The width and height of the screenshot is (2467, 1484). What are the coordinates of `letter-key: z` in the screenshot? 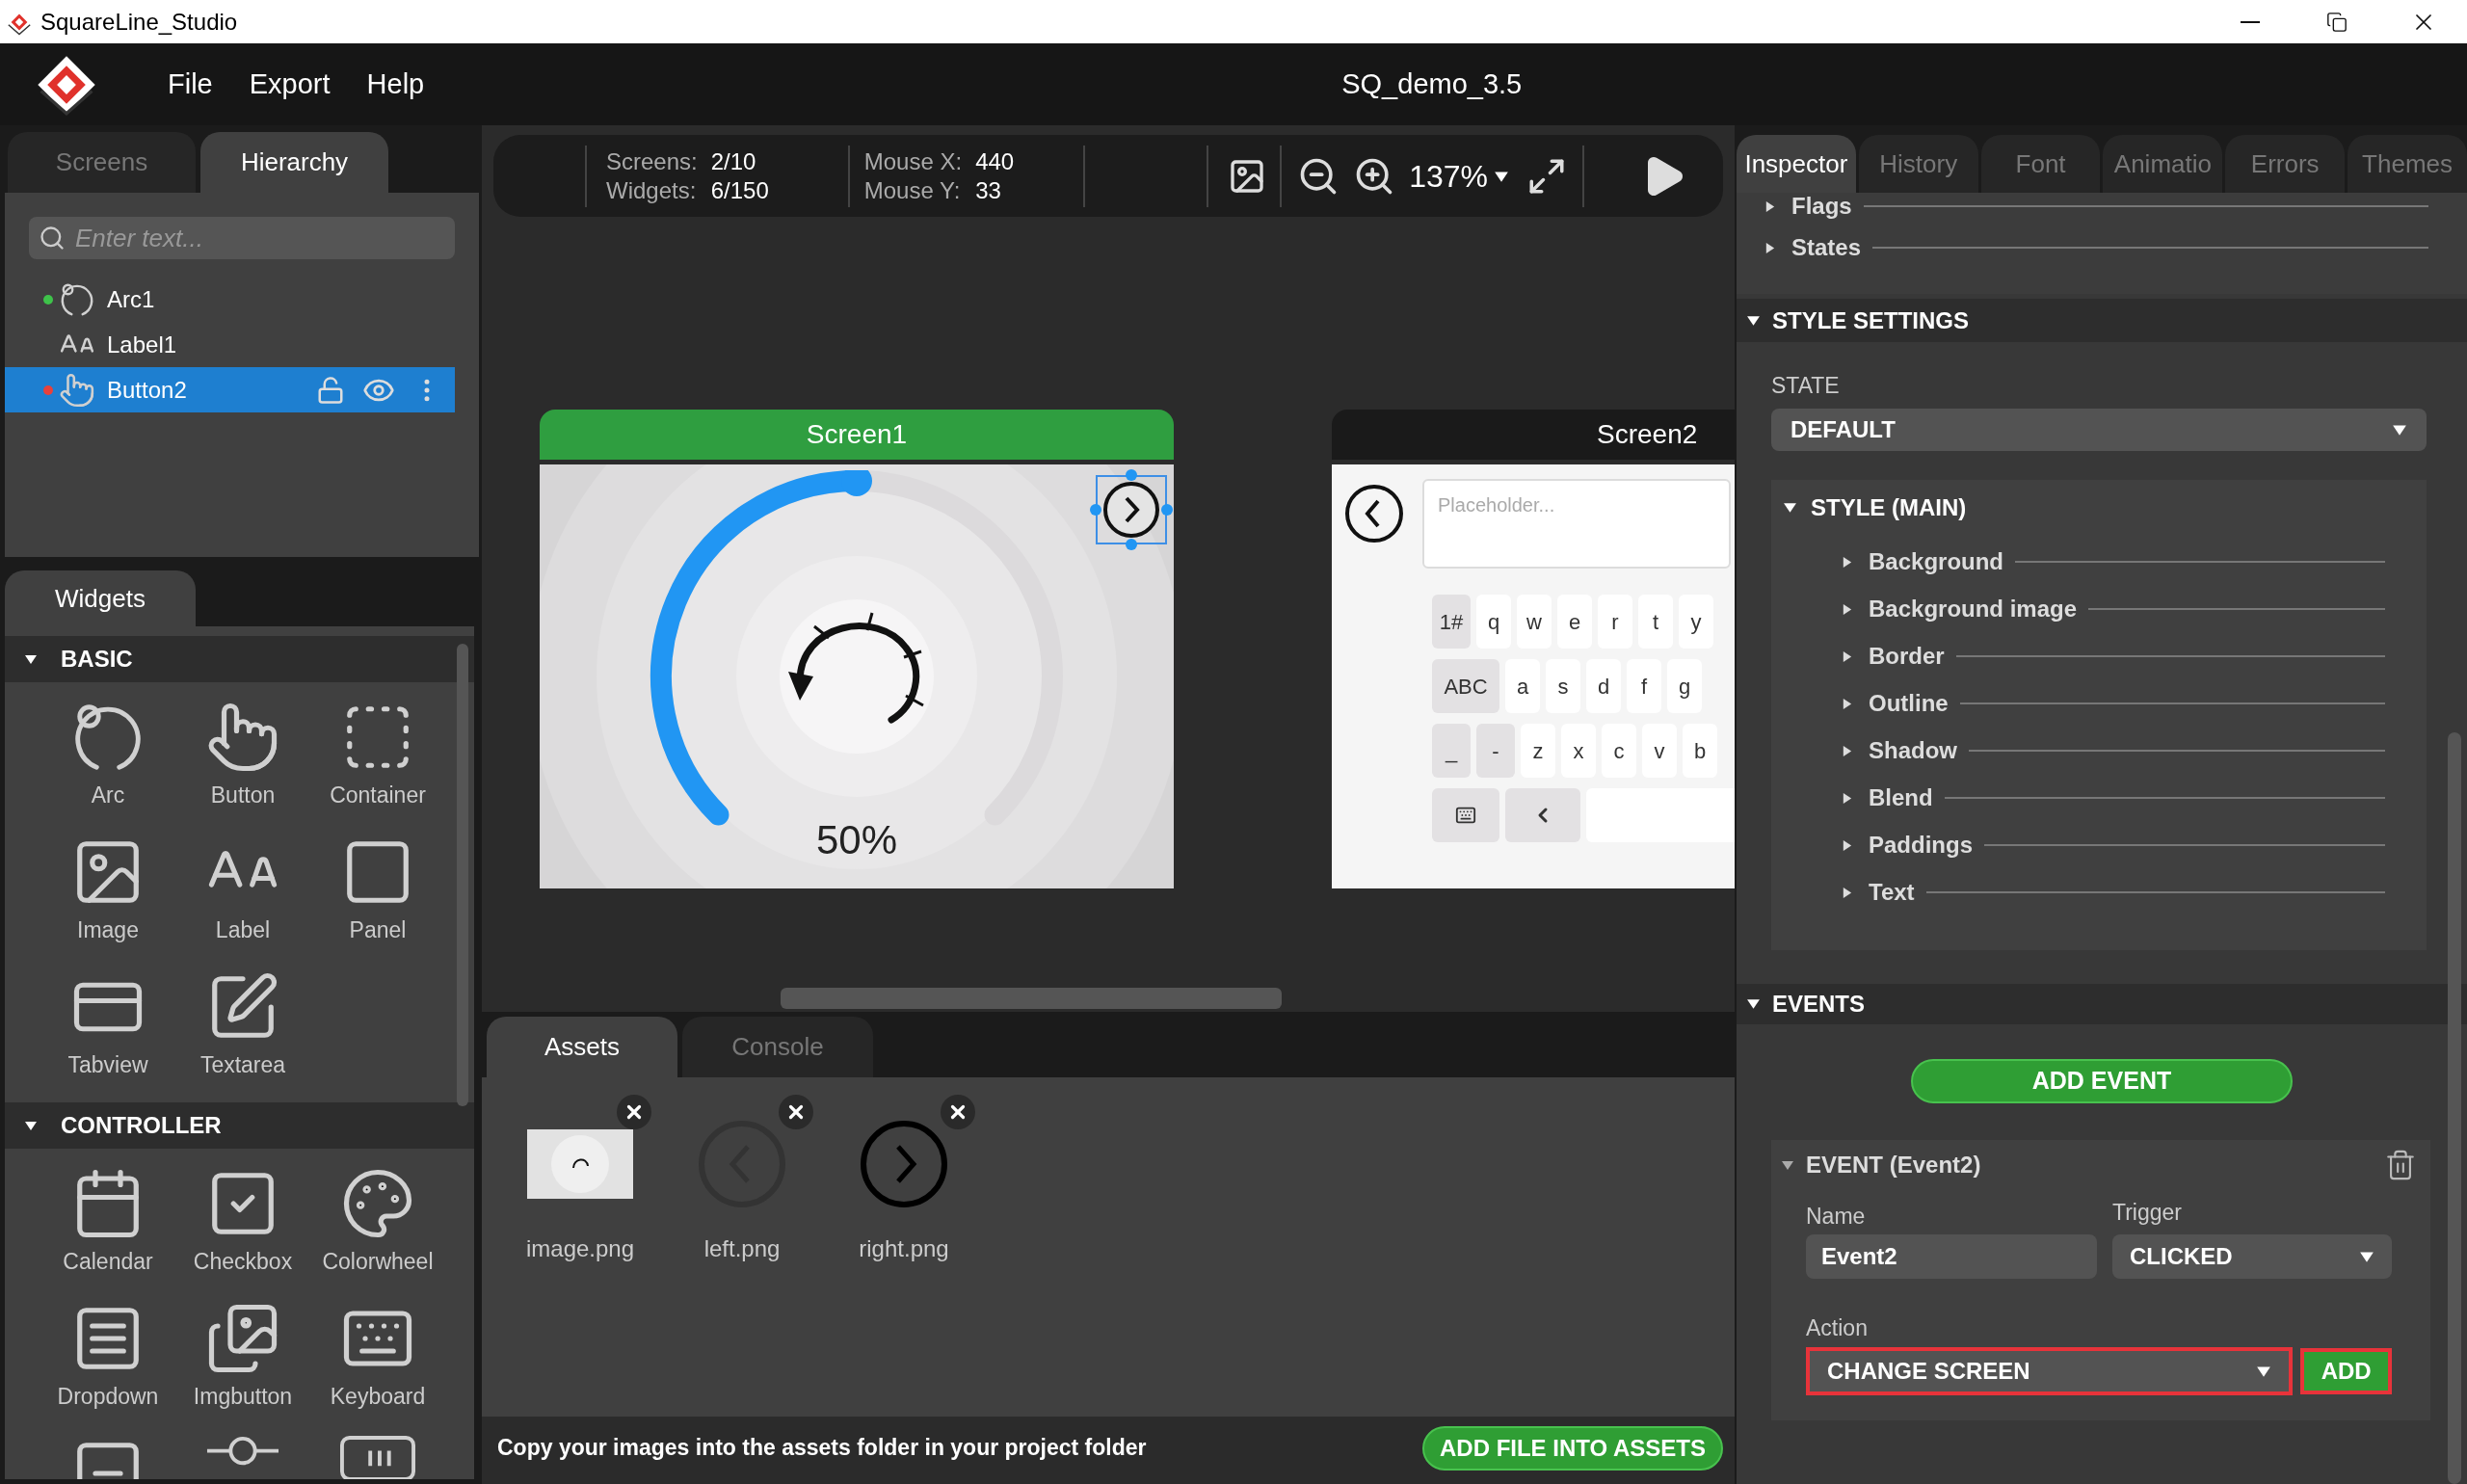 It's located at (1538, 751).